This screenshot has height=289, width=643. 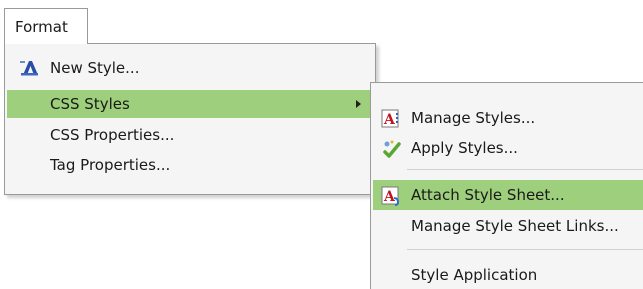 I want to click on format-menu-button: Format, so click(x=46, y=26).